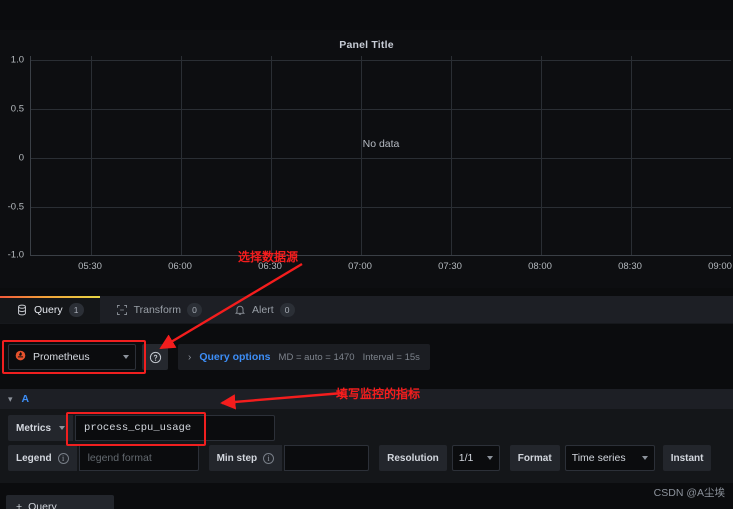 This screenshot has width=733, height=509. I want to click on watermark: CSDN @A尘埃, so click(689, 493).